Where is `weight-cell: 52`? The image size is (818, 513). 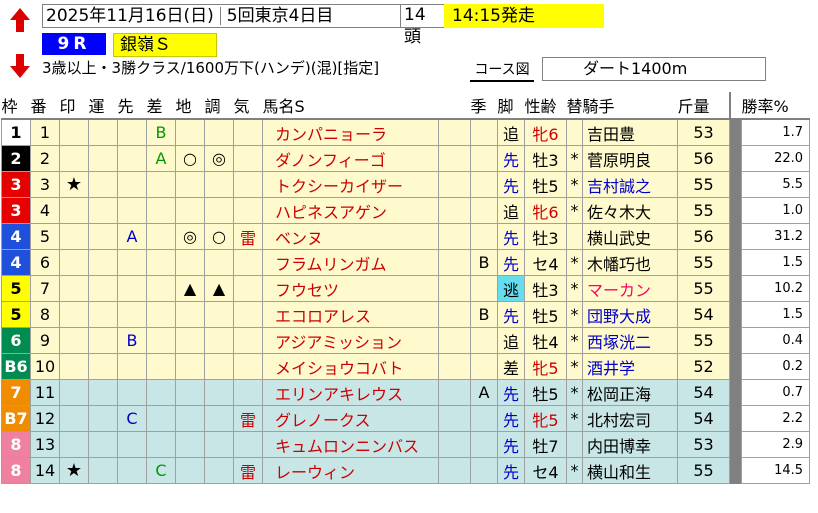
weight-cell: 52 is located at coordinates (704, 366).